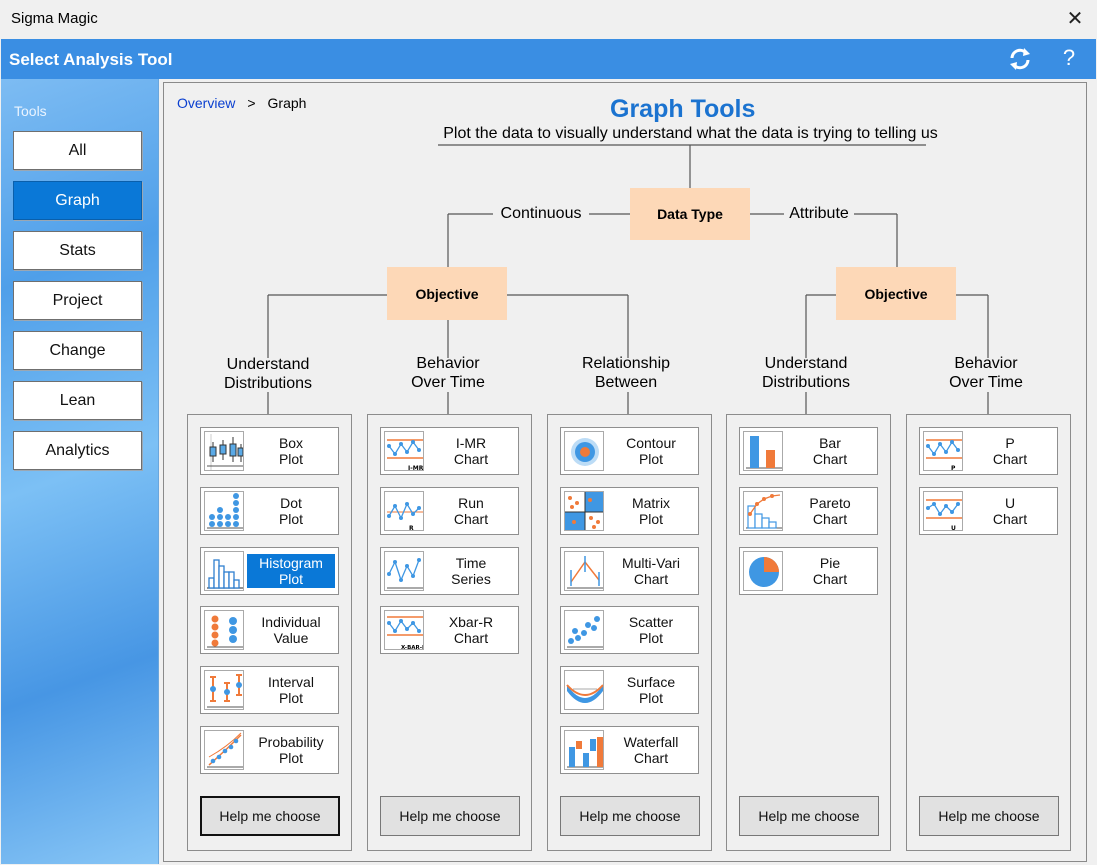 This screenshot has width=1097, height=865. Describe the element at coordinates (291, 690) in the screenshot. I see `tool-label: Interval Plot` at that location.